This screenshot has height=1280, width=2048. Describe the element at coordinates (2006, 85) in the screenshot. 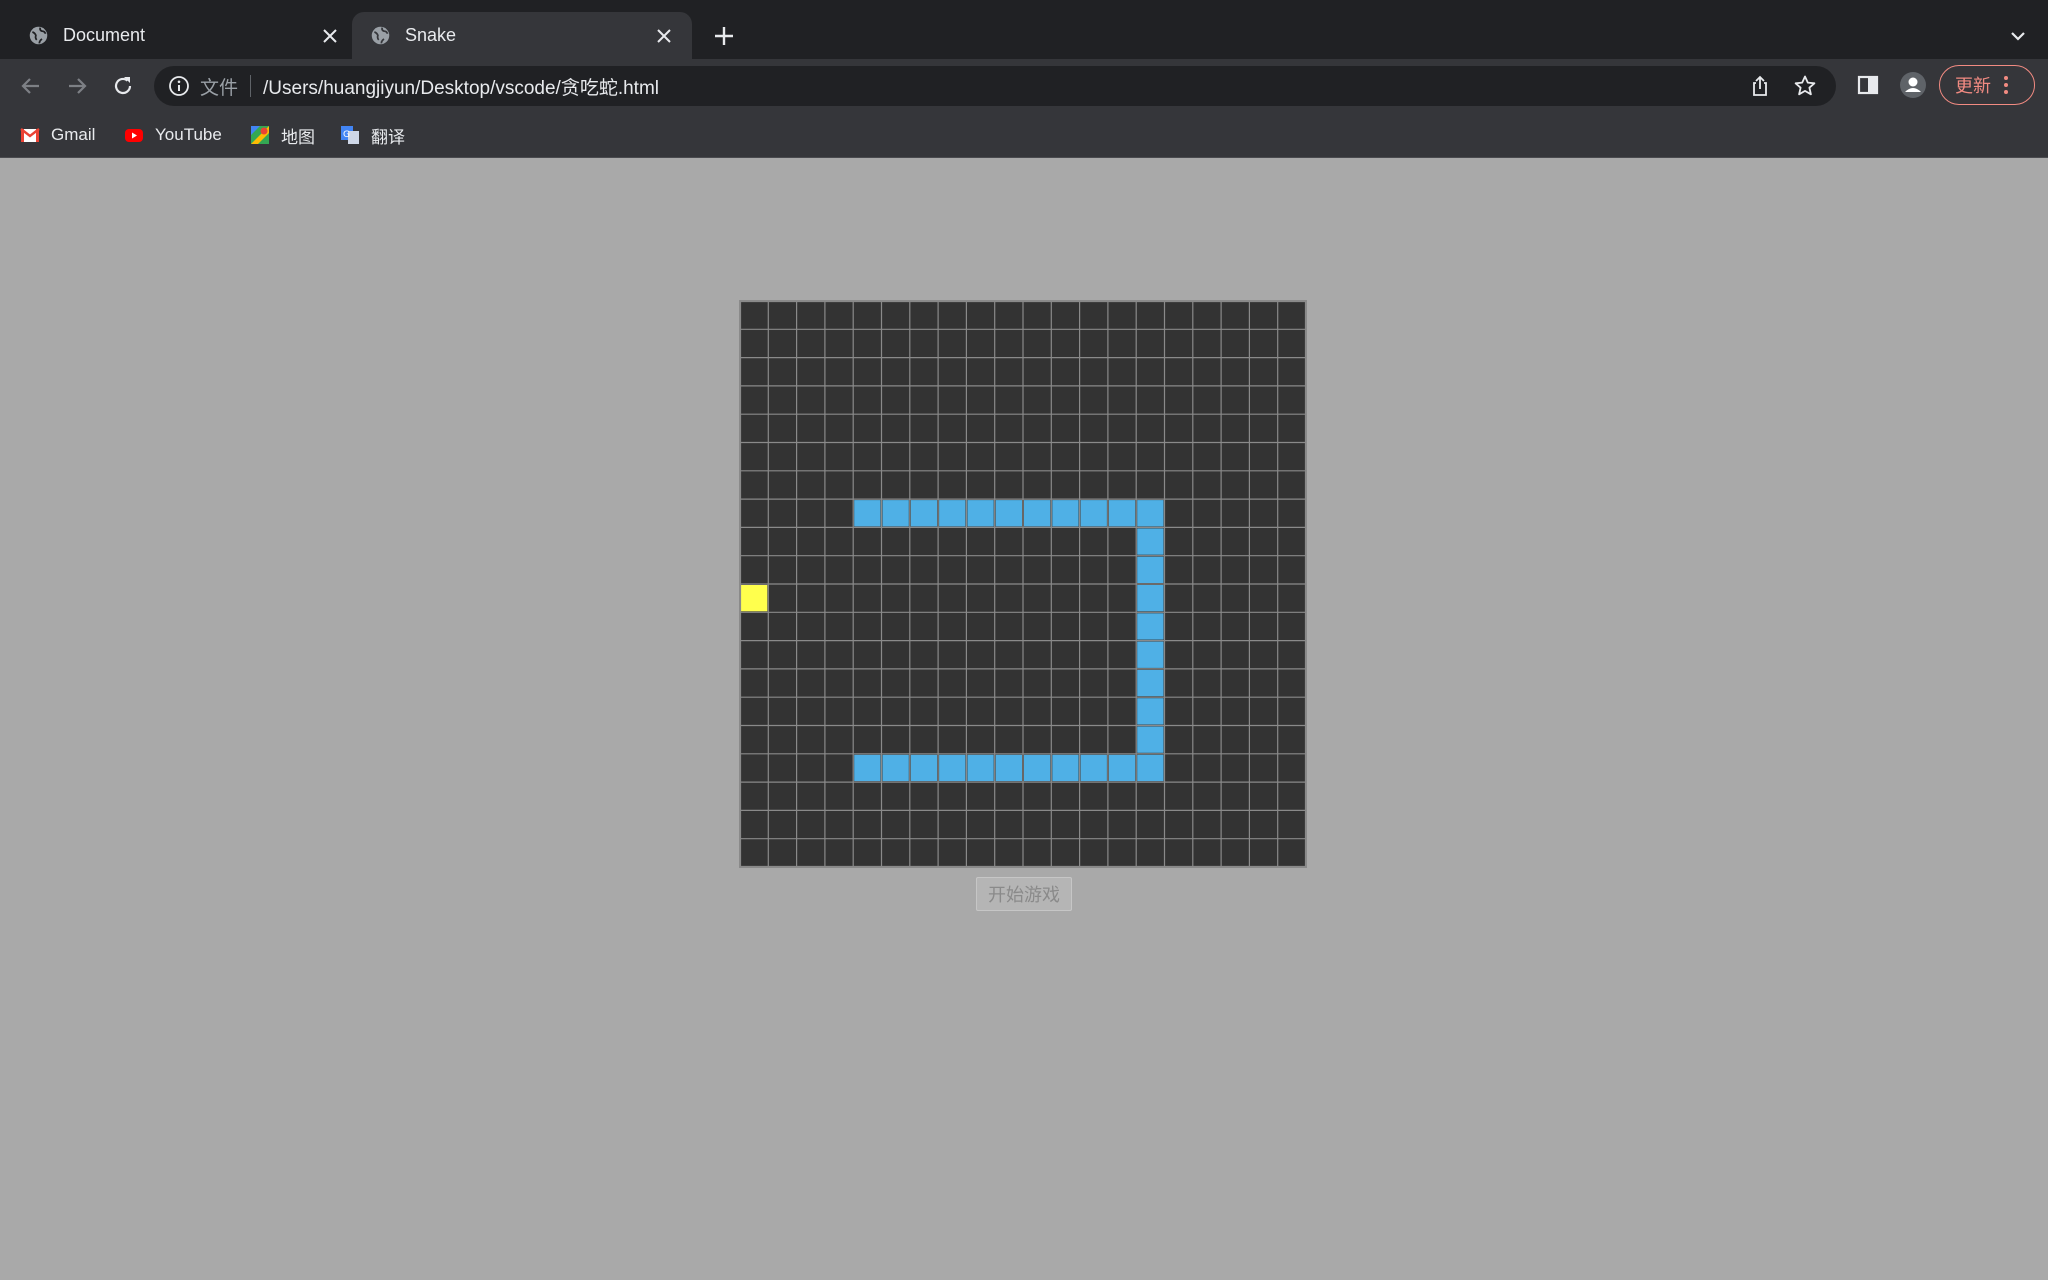

I see `more-vert-icon` at that location.